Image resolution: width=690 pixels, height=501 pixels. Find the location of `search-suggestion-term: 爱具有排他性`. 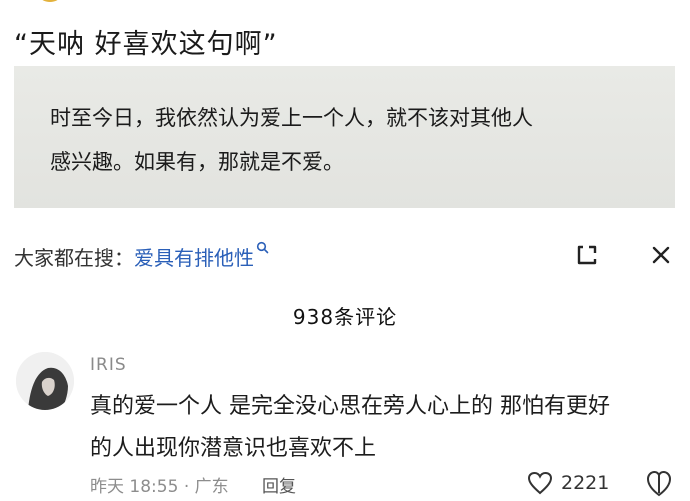

search-suggestion-term: 爱具有排他性 is located at coordinates (194, 256).